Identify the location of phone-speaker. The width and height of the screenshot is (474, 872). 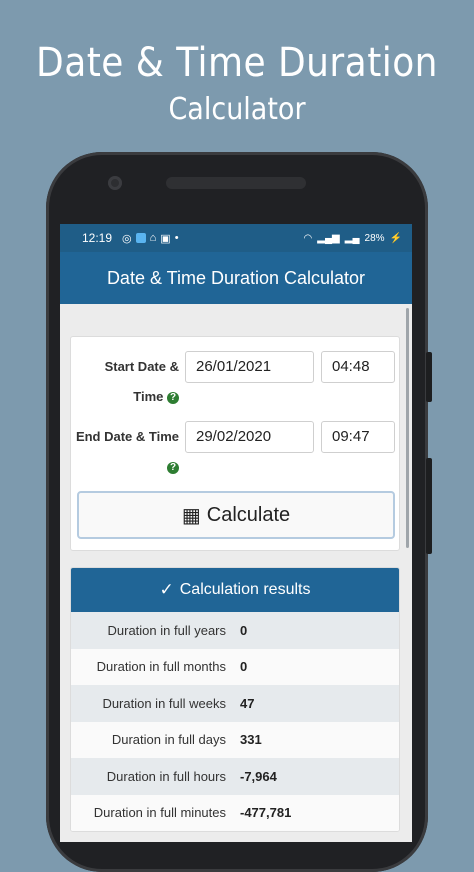
(236, 183).